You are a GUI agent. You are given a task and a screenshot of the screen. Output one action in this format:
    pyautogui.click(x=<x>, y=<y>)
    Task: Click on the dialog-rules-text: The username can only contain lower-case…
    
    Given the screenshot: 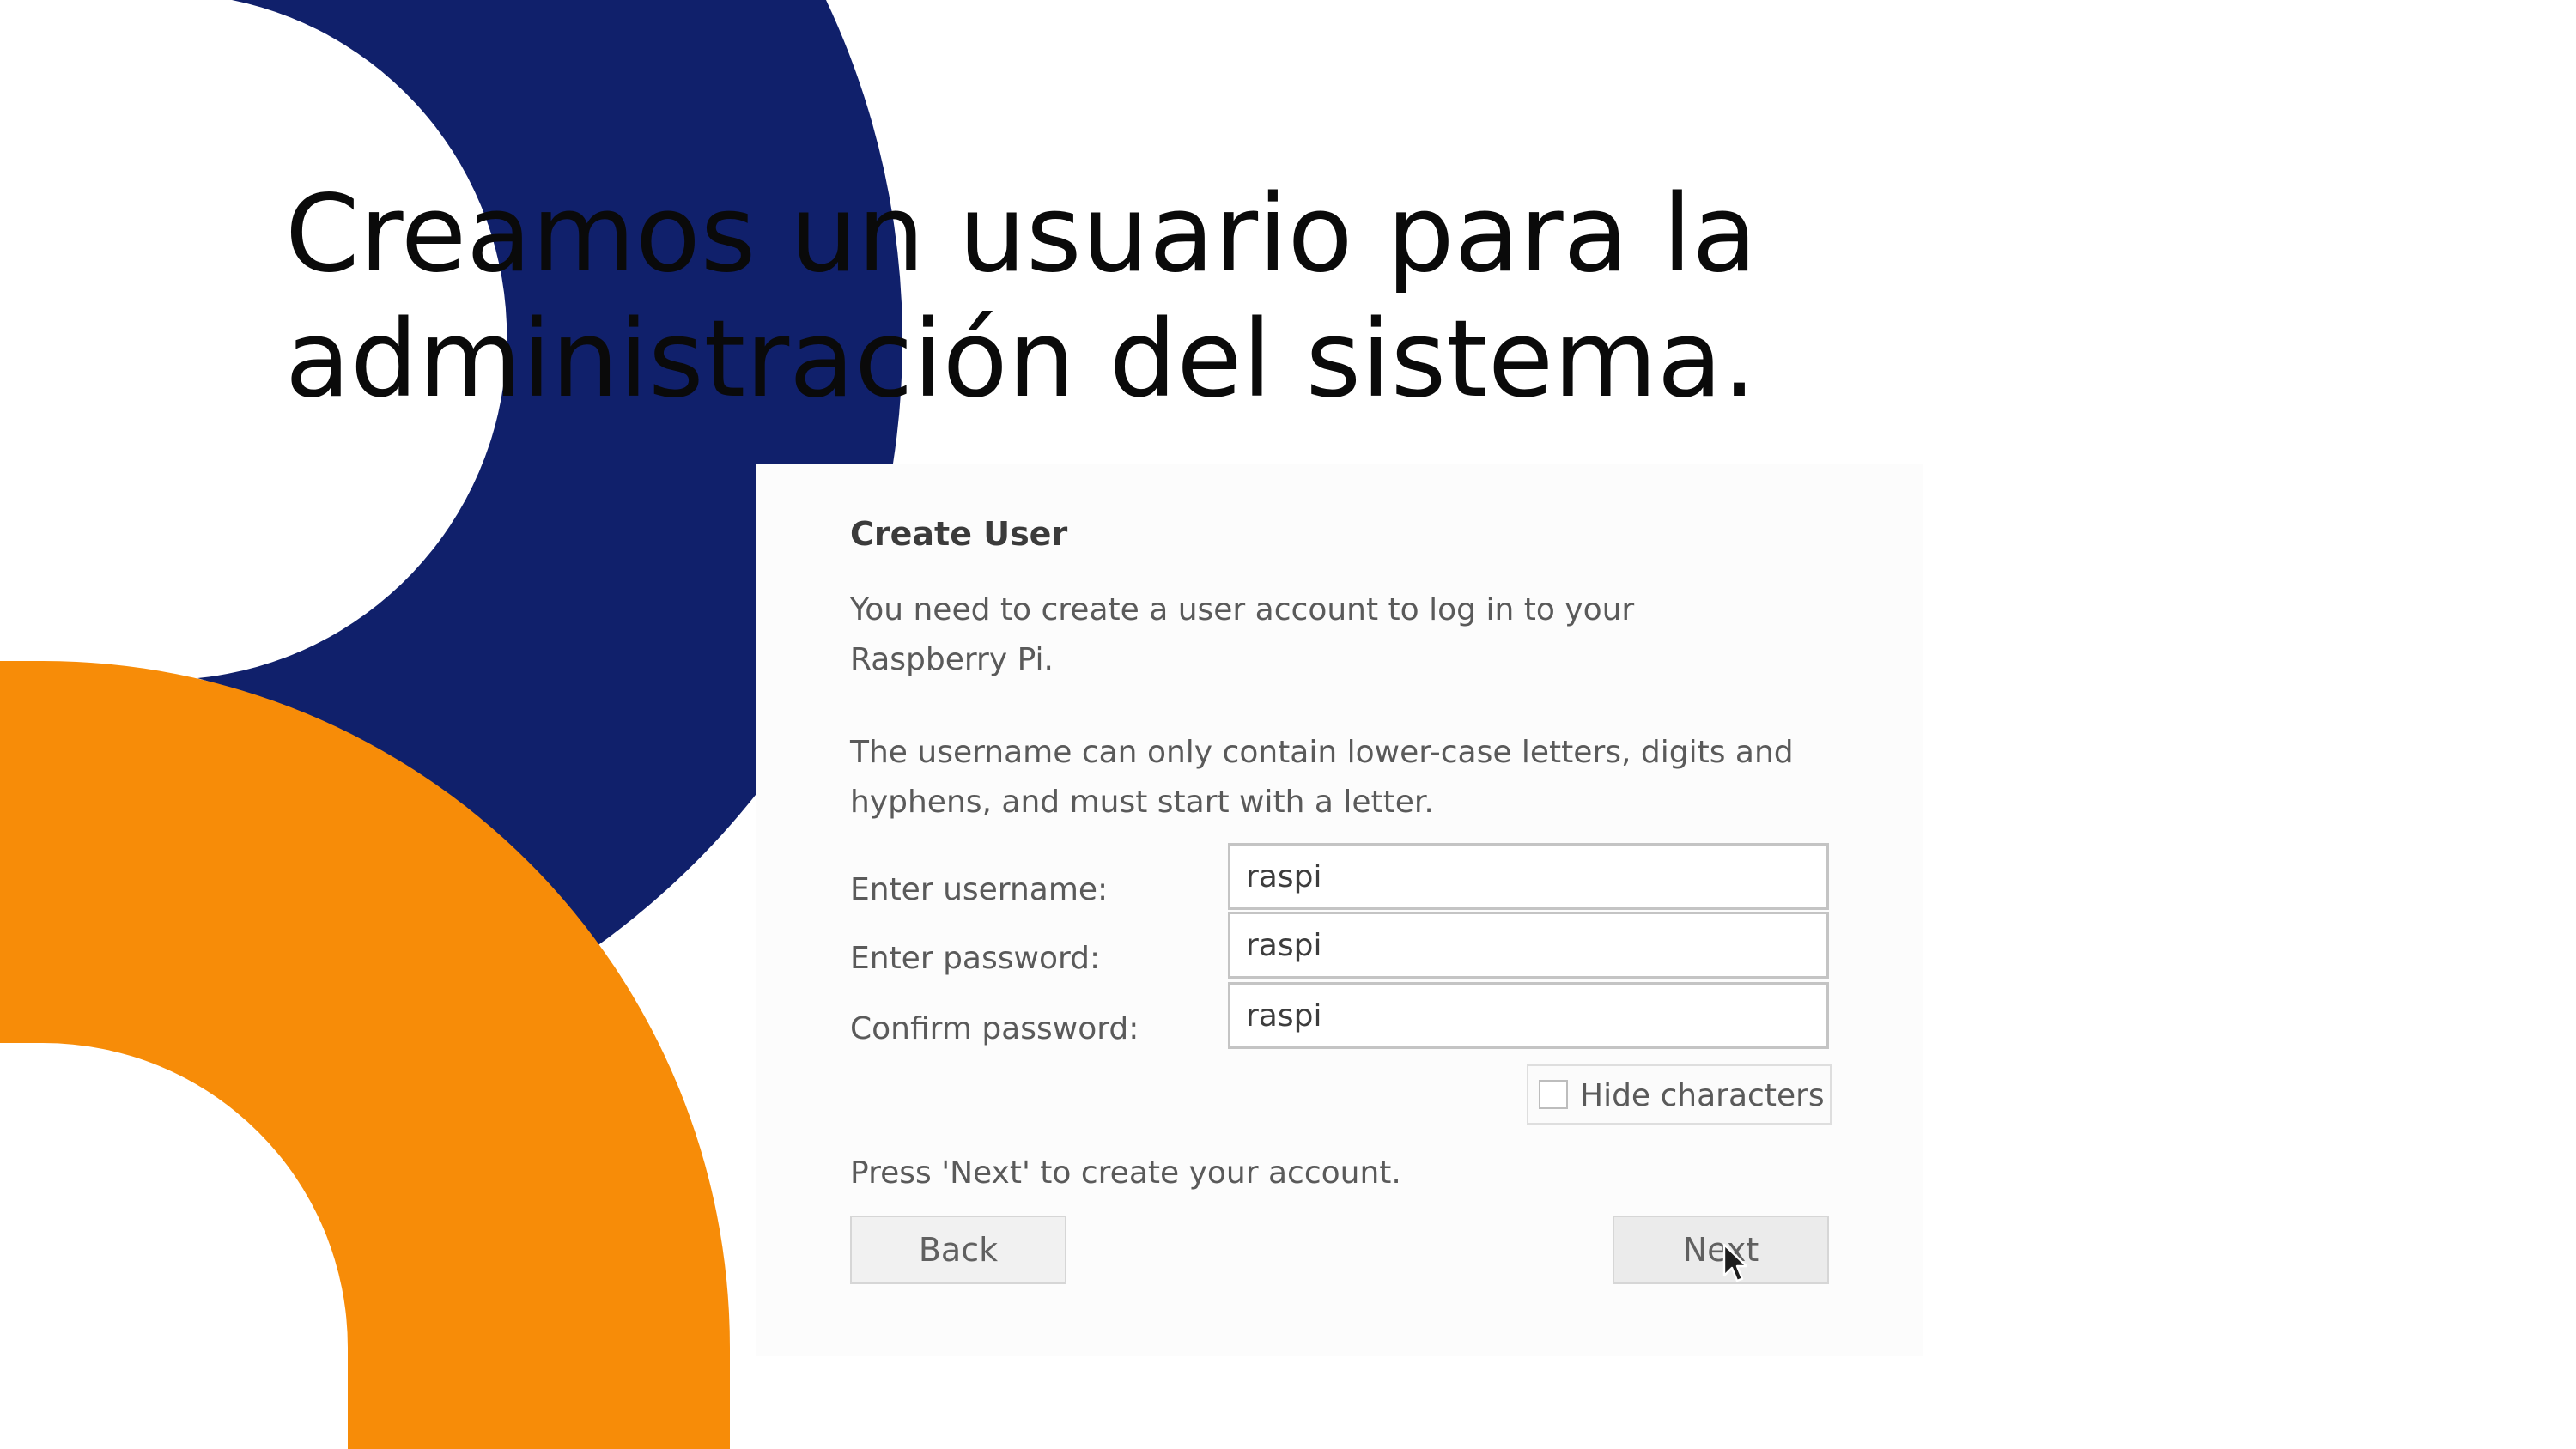 What is the action you would take?
    pyautogui.click(x=1322, y=777)
    